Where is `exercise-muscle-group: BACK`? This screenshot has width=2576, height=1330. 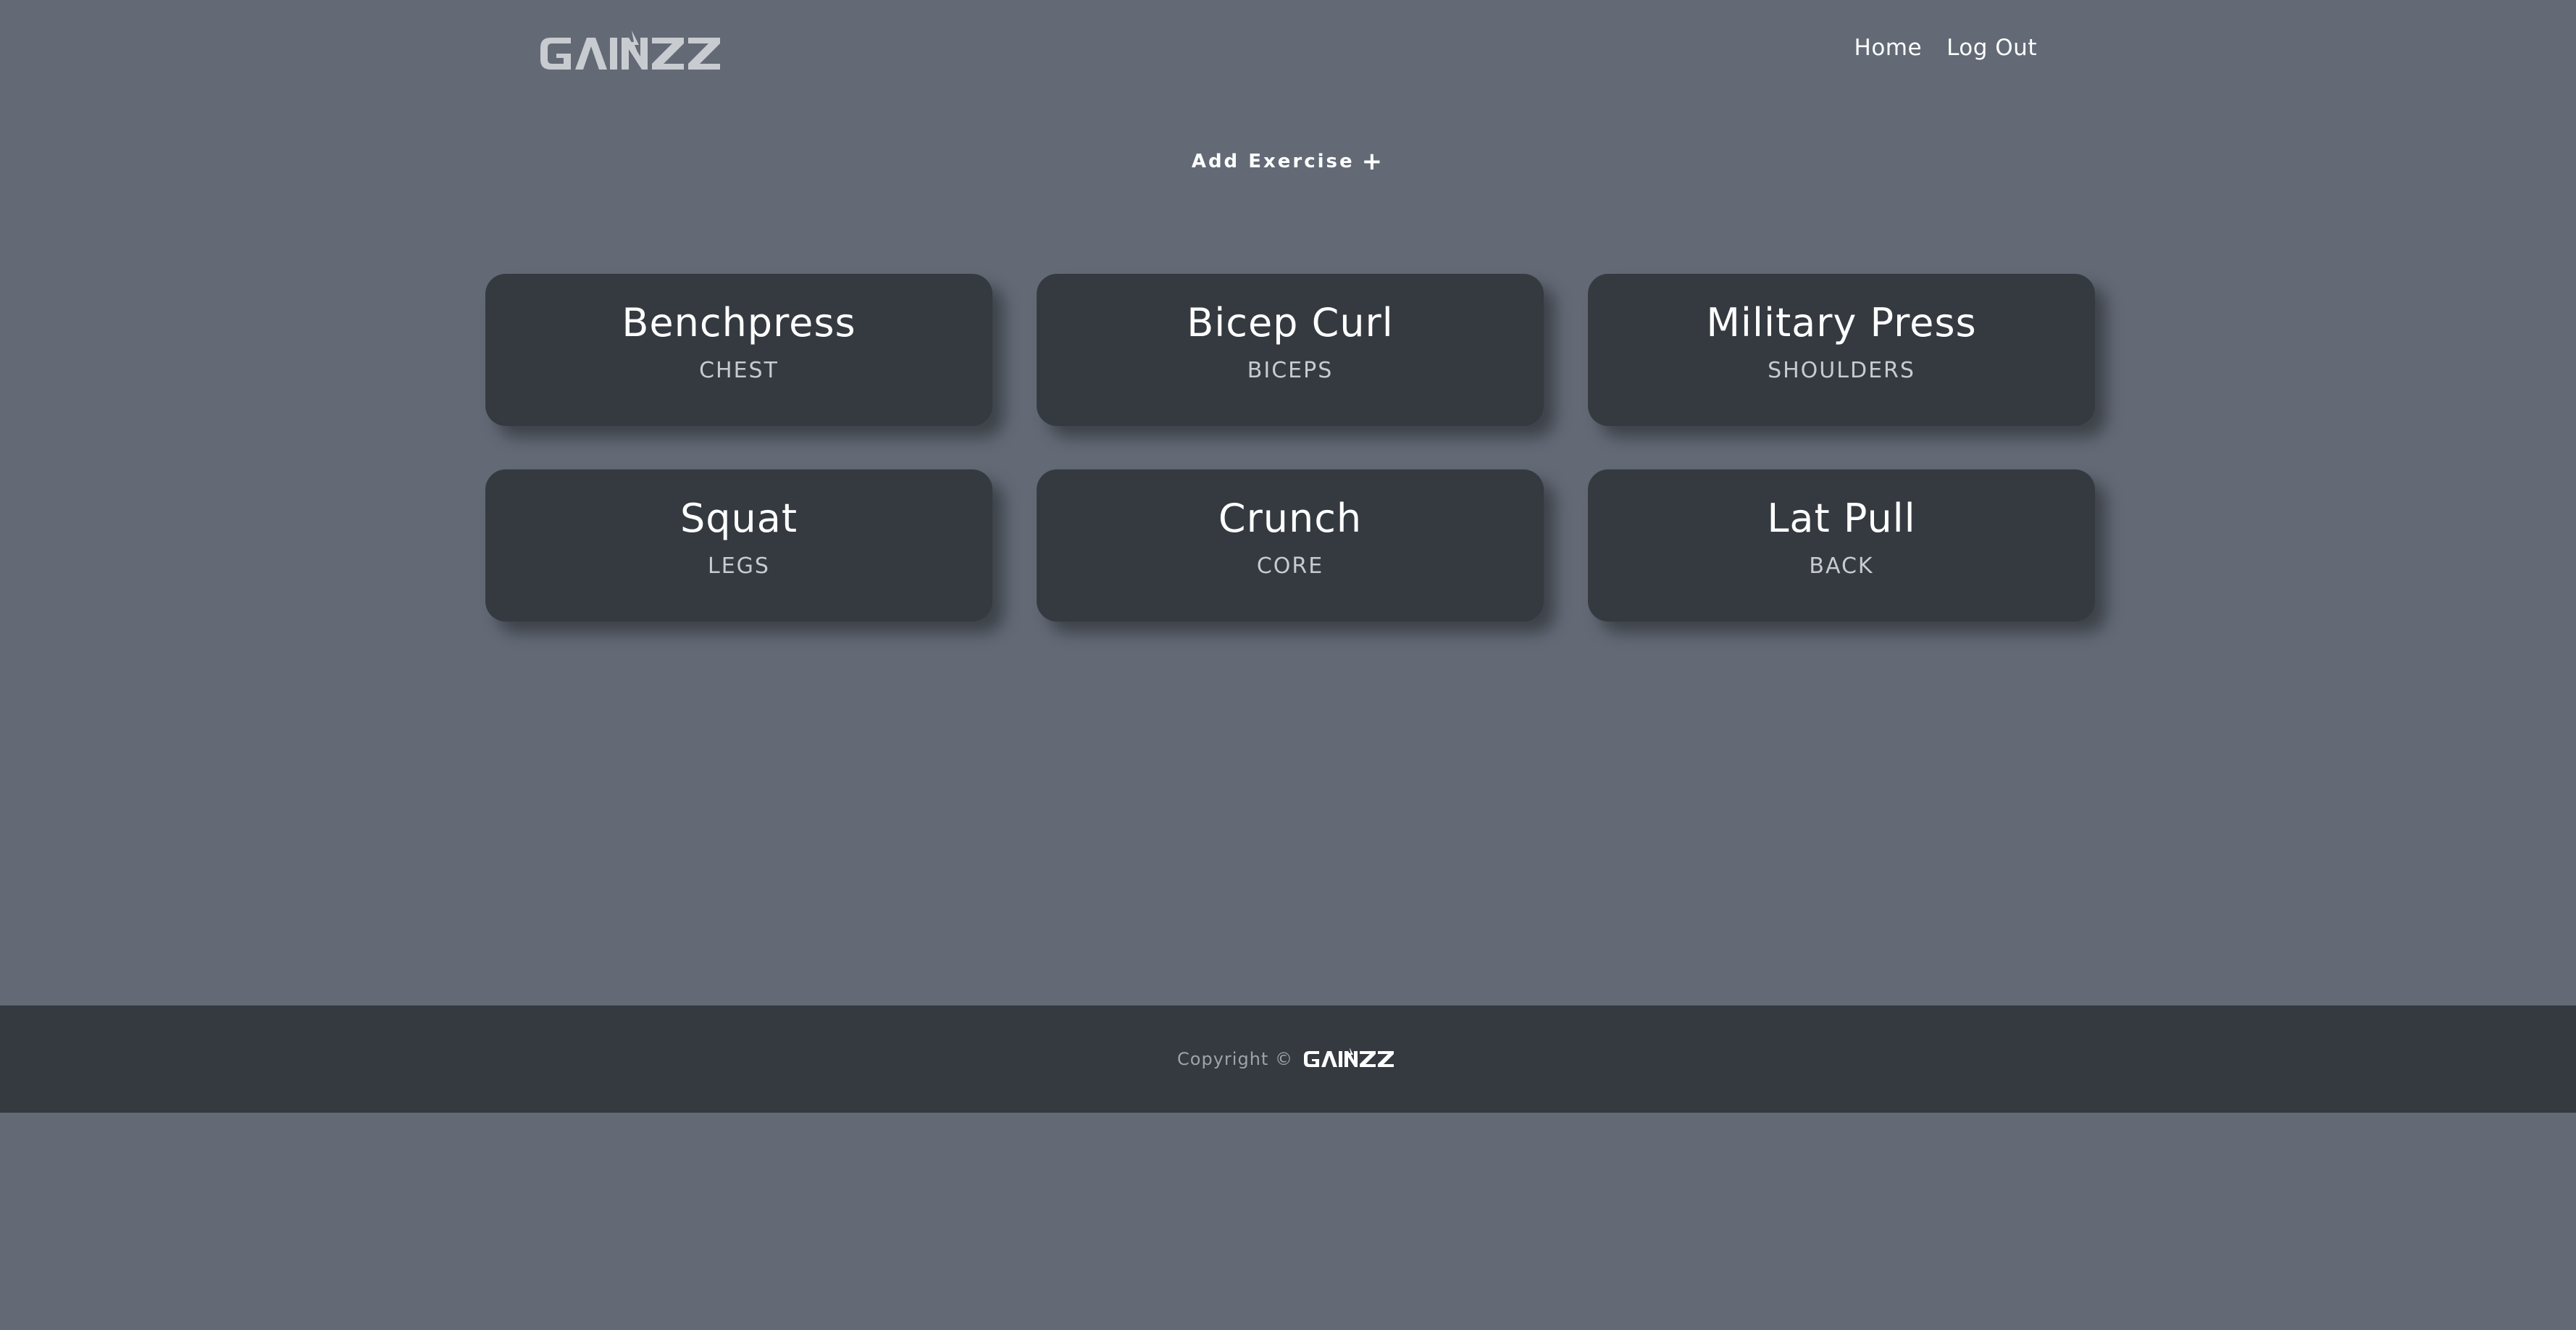
exercise-muscle-group: BACK is located at coordinates (1841, 566).